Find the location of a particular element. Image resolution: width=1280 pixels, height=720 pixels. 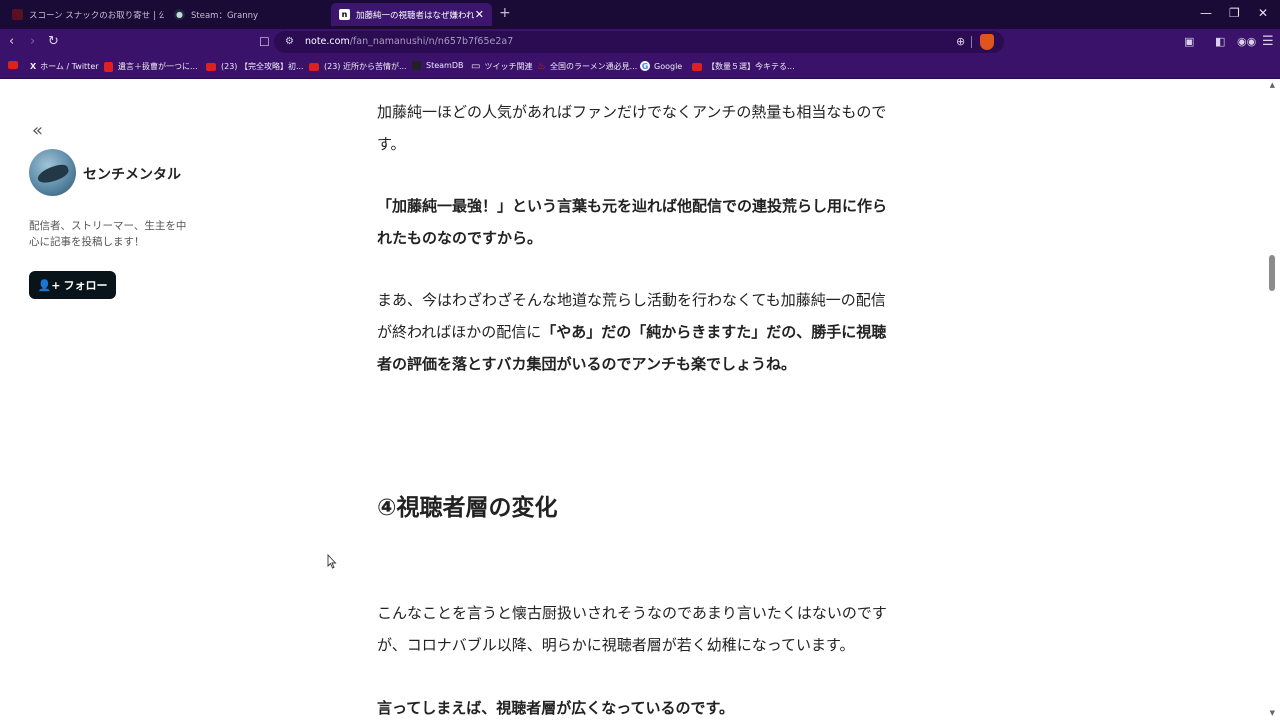

bookmark-youtube is located at coordinates (15, 65).